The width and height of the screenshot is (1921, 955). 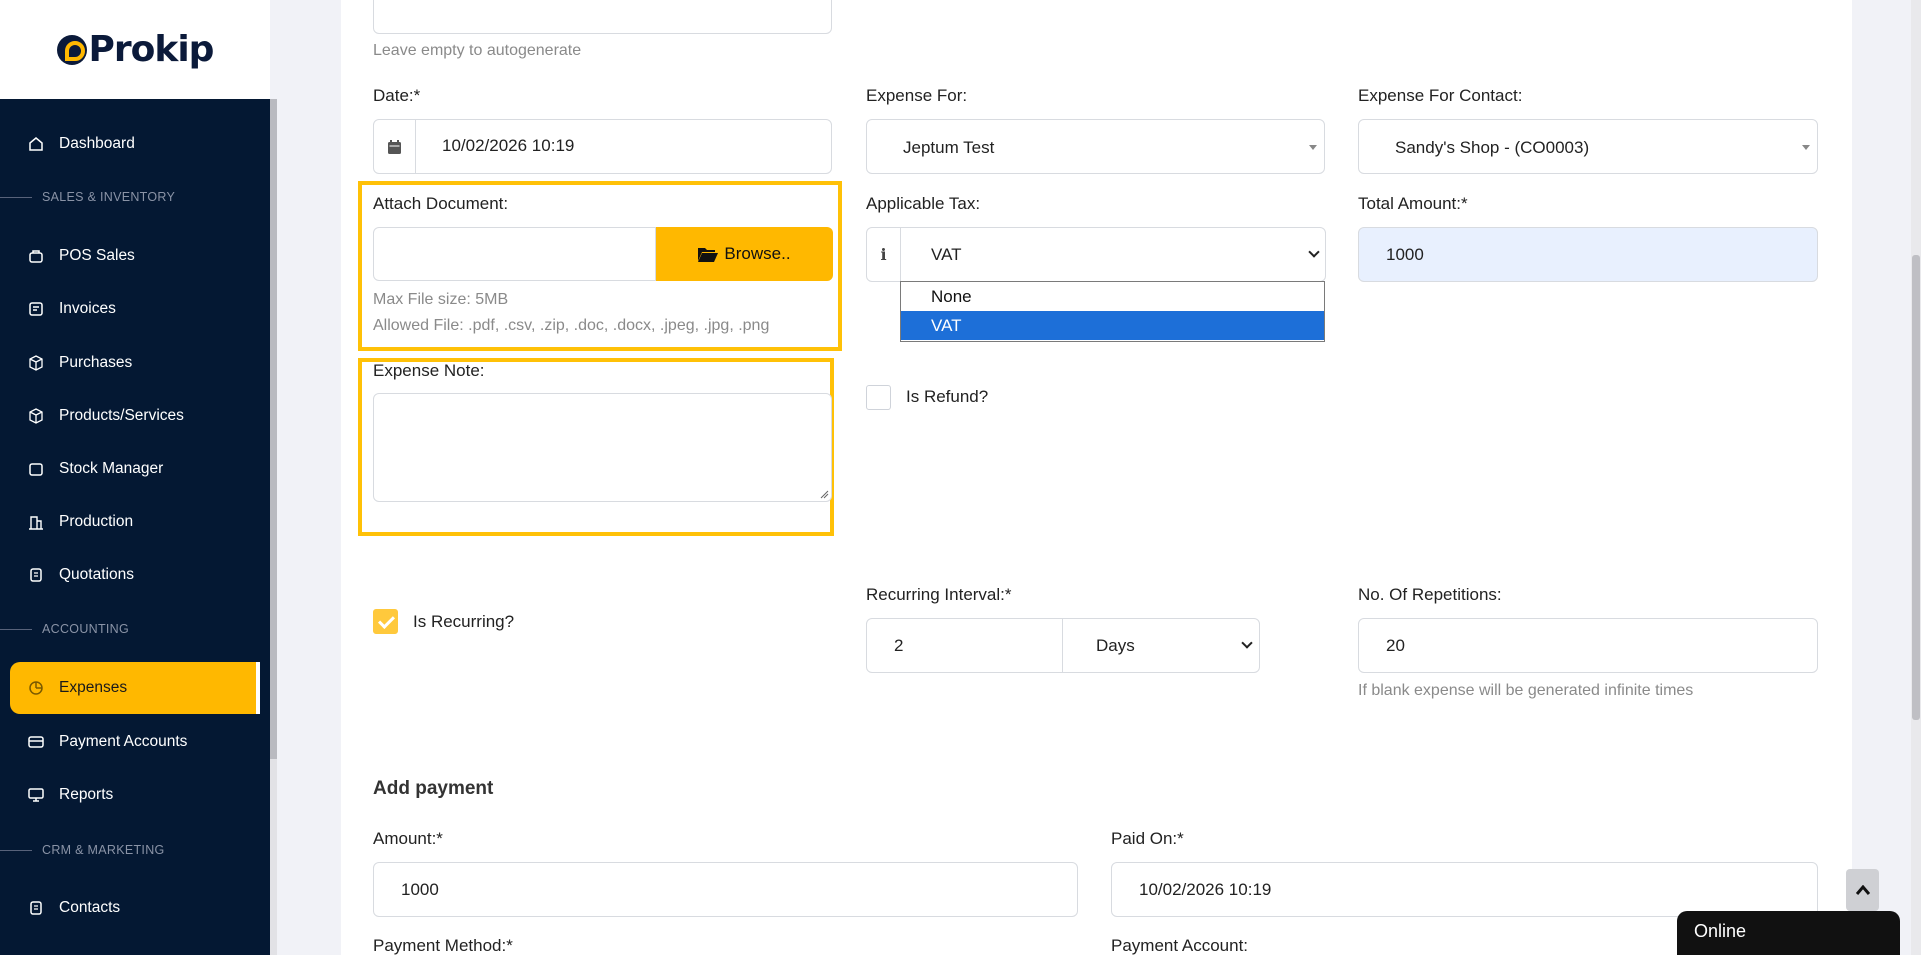 What do you see at coordinates (133, 309) in the screenshot?
I see `sidebar-item-invoices: Invoices` at bounding box center [133, 309].